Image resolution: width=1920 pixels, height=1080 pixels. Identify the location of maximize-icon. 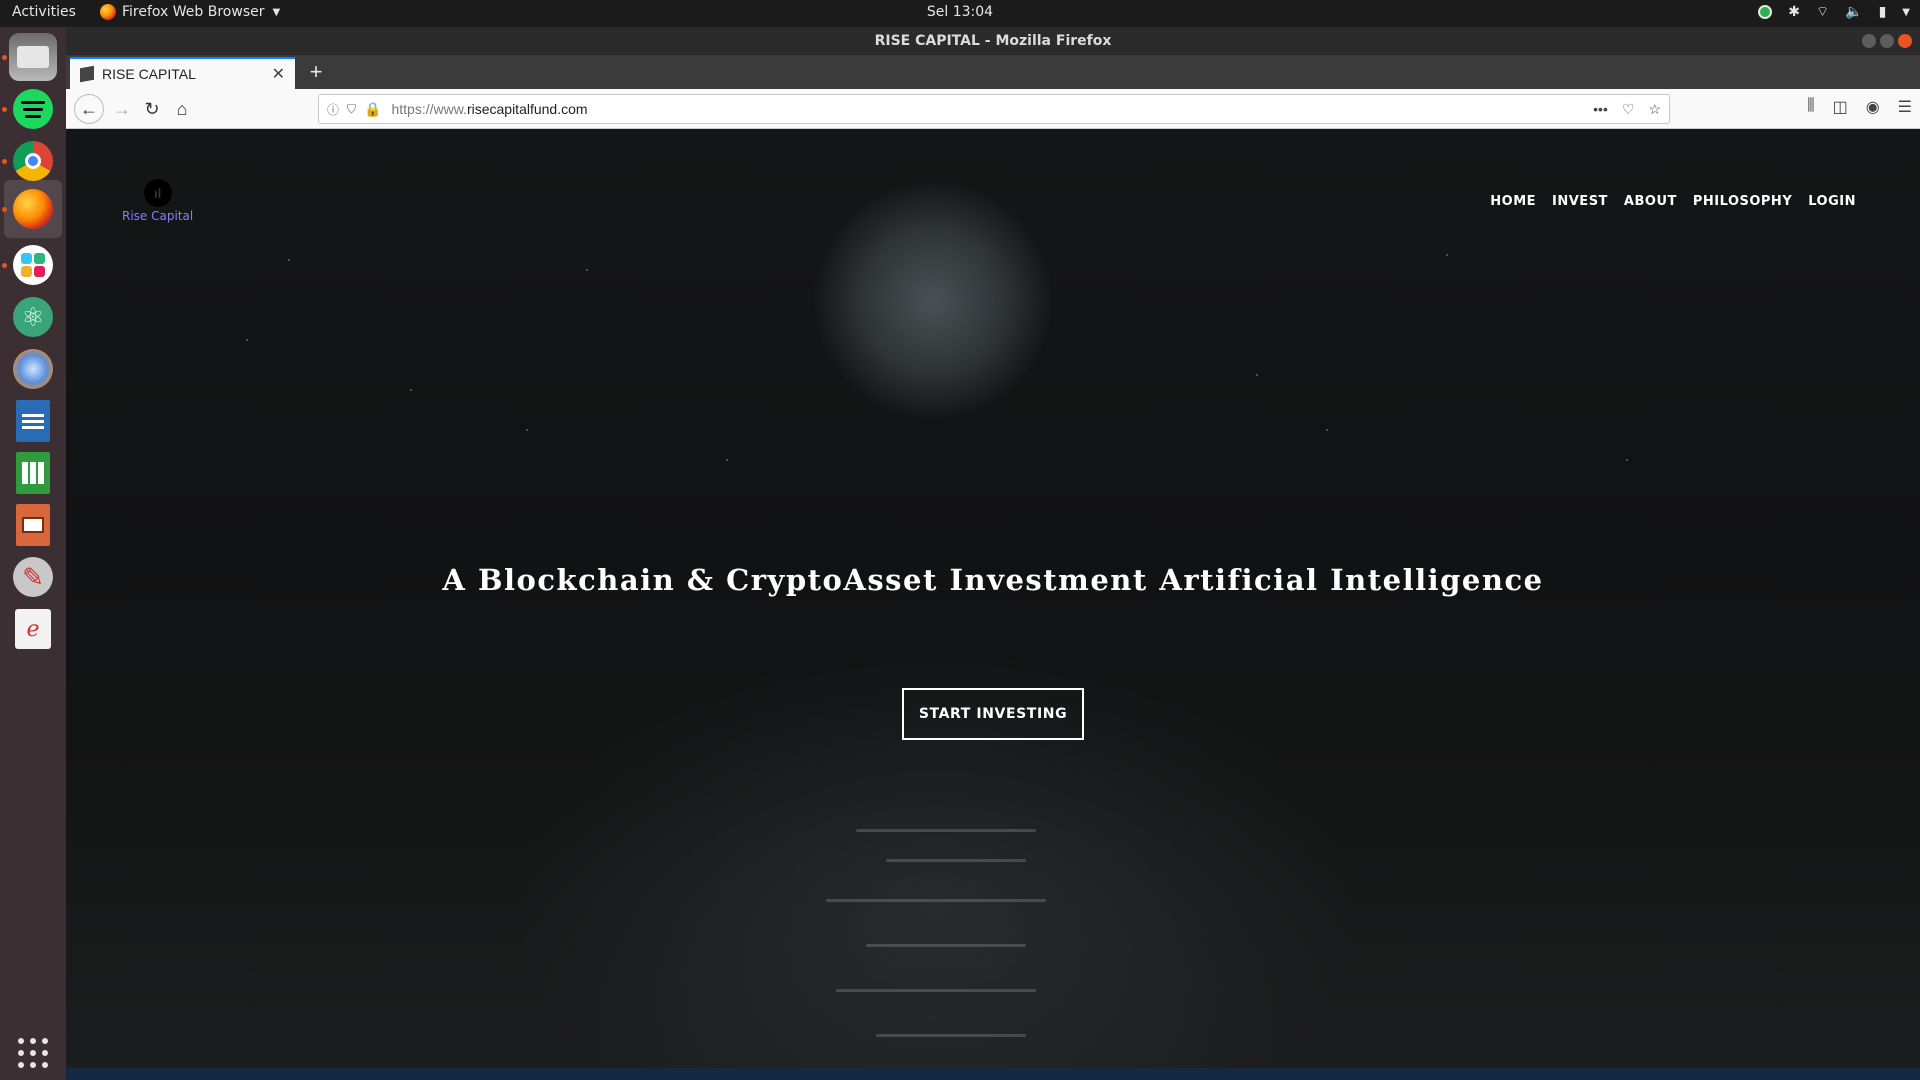
(1887, 41).